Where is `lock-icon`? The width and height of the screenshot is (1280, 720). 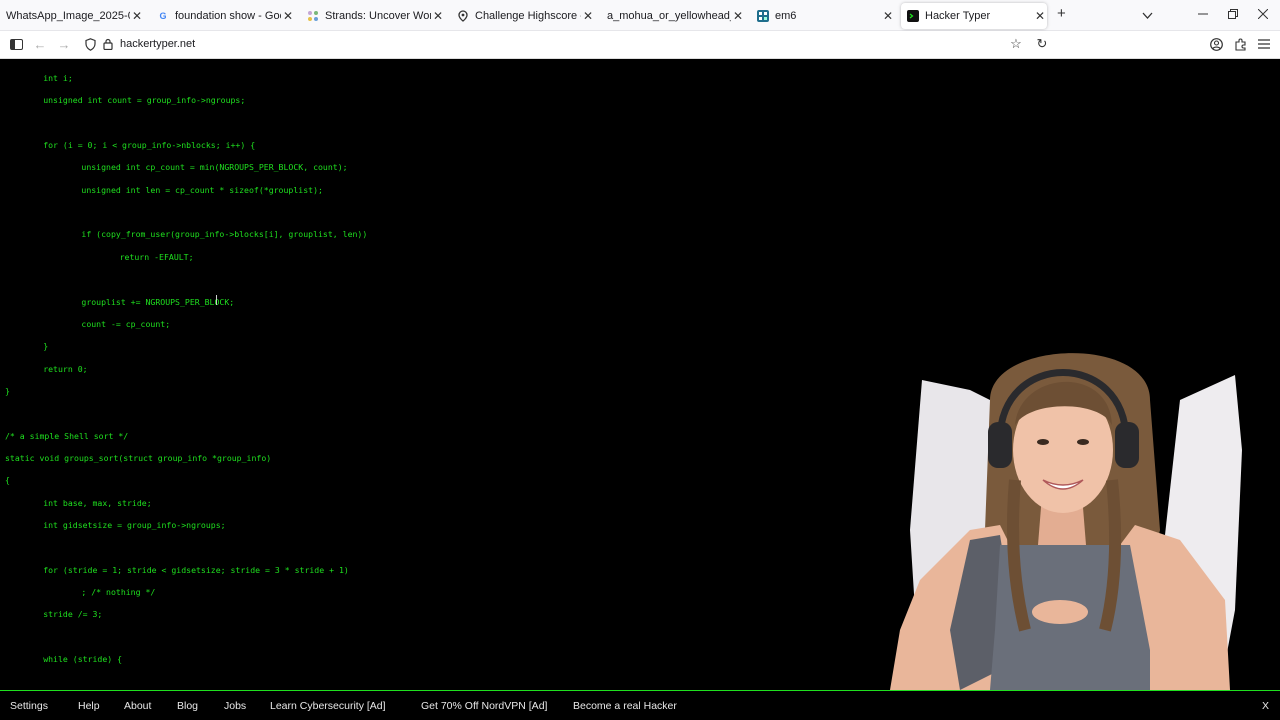
lock-icon is located at coordinates (108, 44).